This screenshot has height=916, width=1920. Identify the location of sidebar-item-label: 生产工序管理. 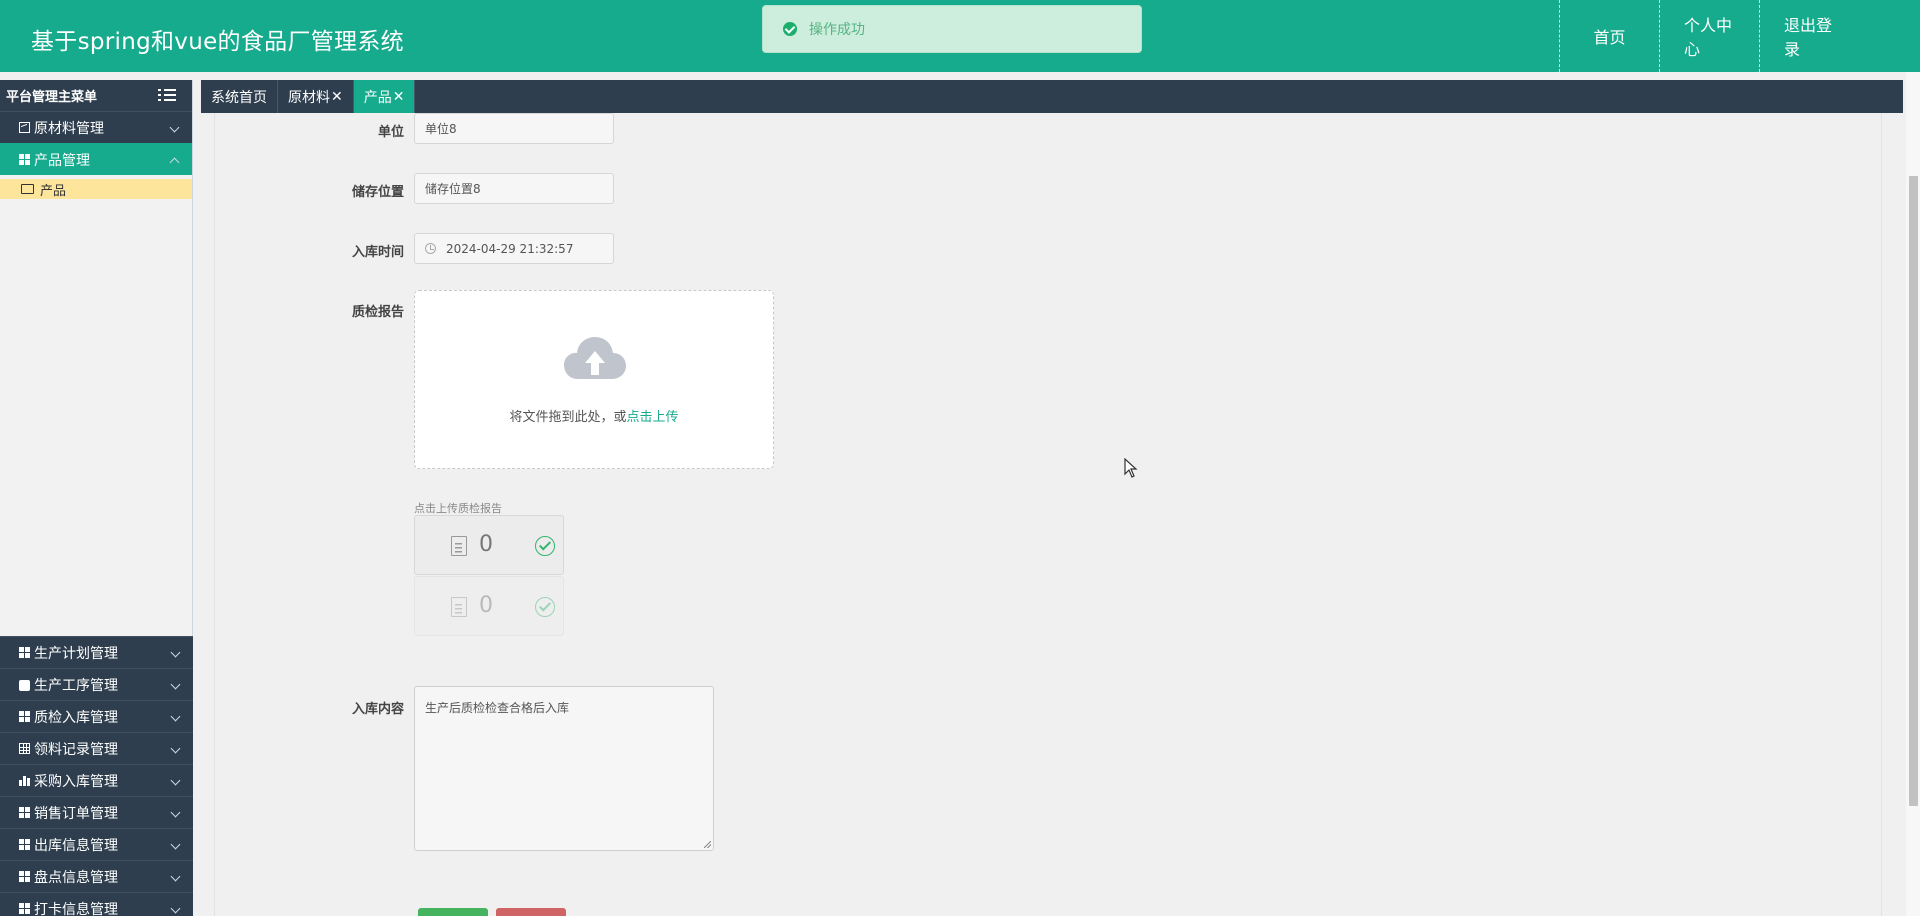
(76, 685).